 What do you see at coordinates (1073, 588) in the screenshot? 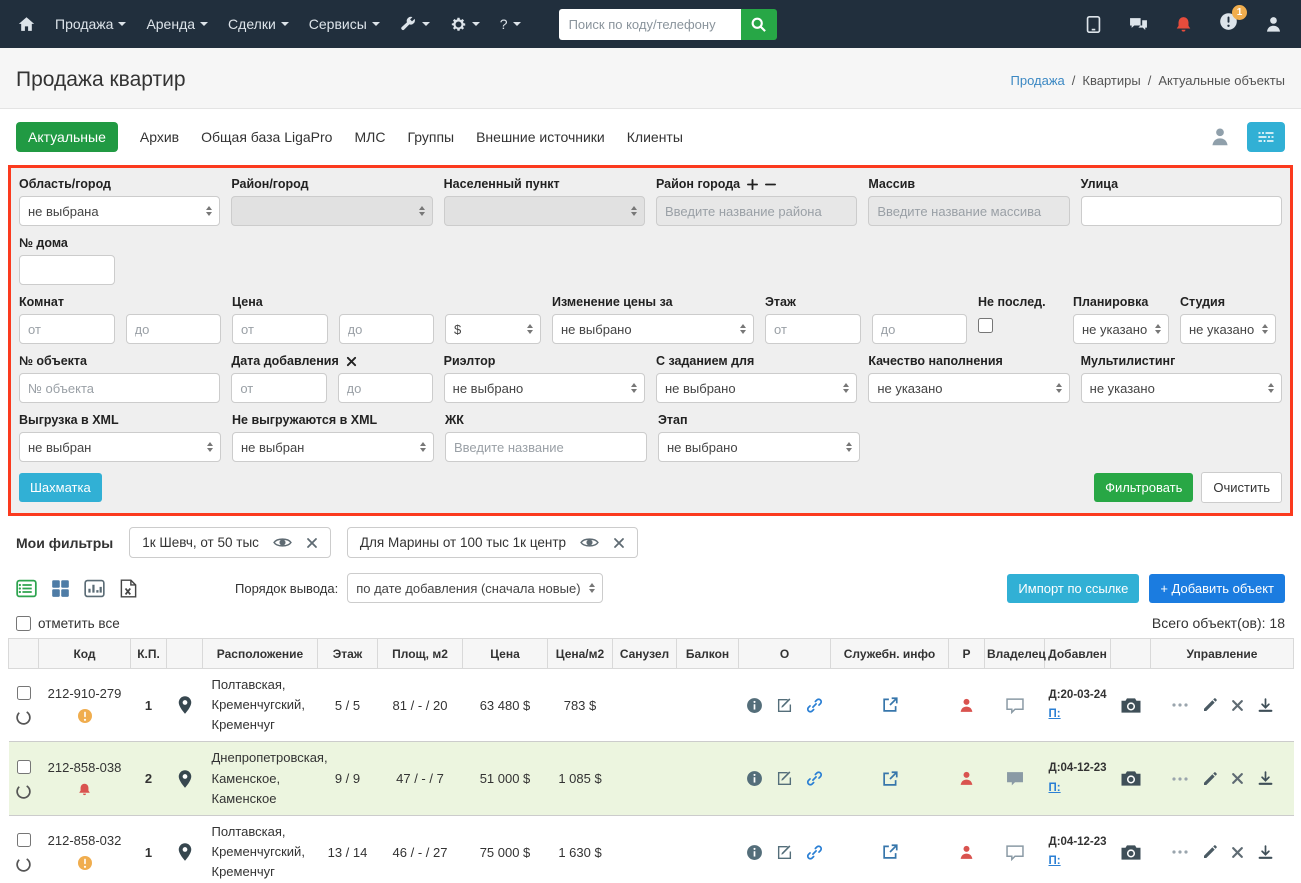
I see `import-by-link-button: Импорт по ссылке` at bounding box center [1073, 588].